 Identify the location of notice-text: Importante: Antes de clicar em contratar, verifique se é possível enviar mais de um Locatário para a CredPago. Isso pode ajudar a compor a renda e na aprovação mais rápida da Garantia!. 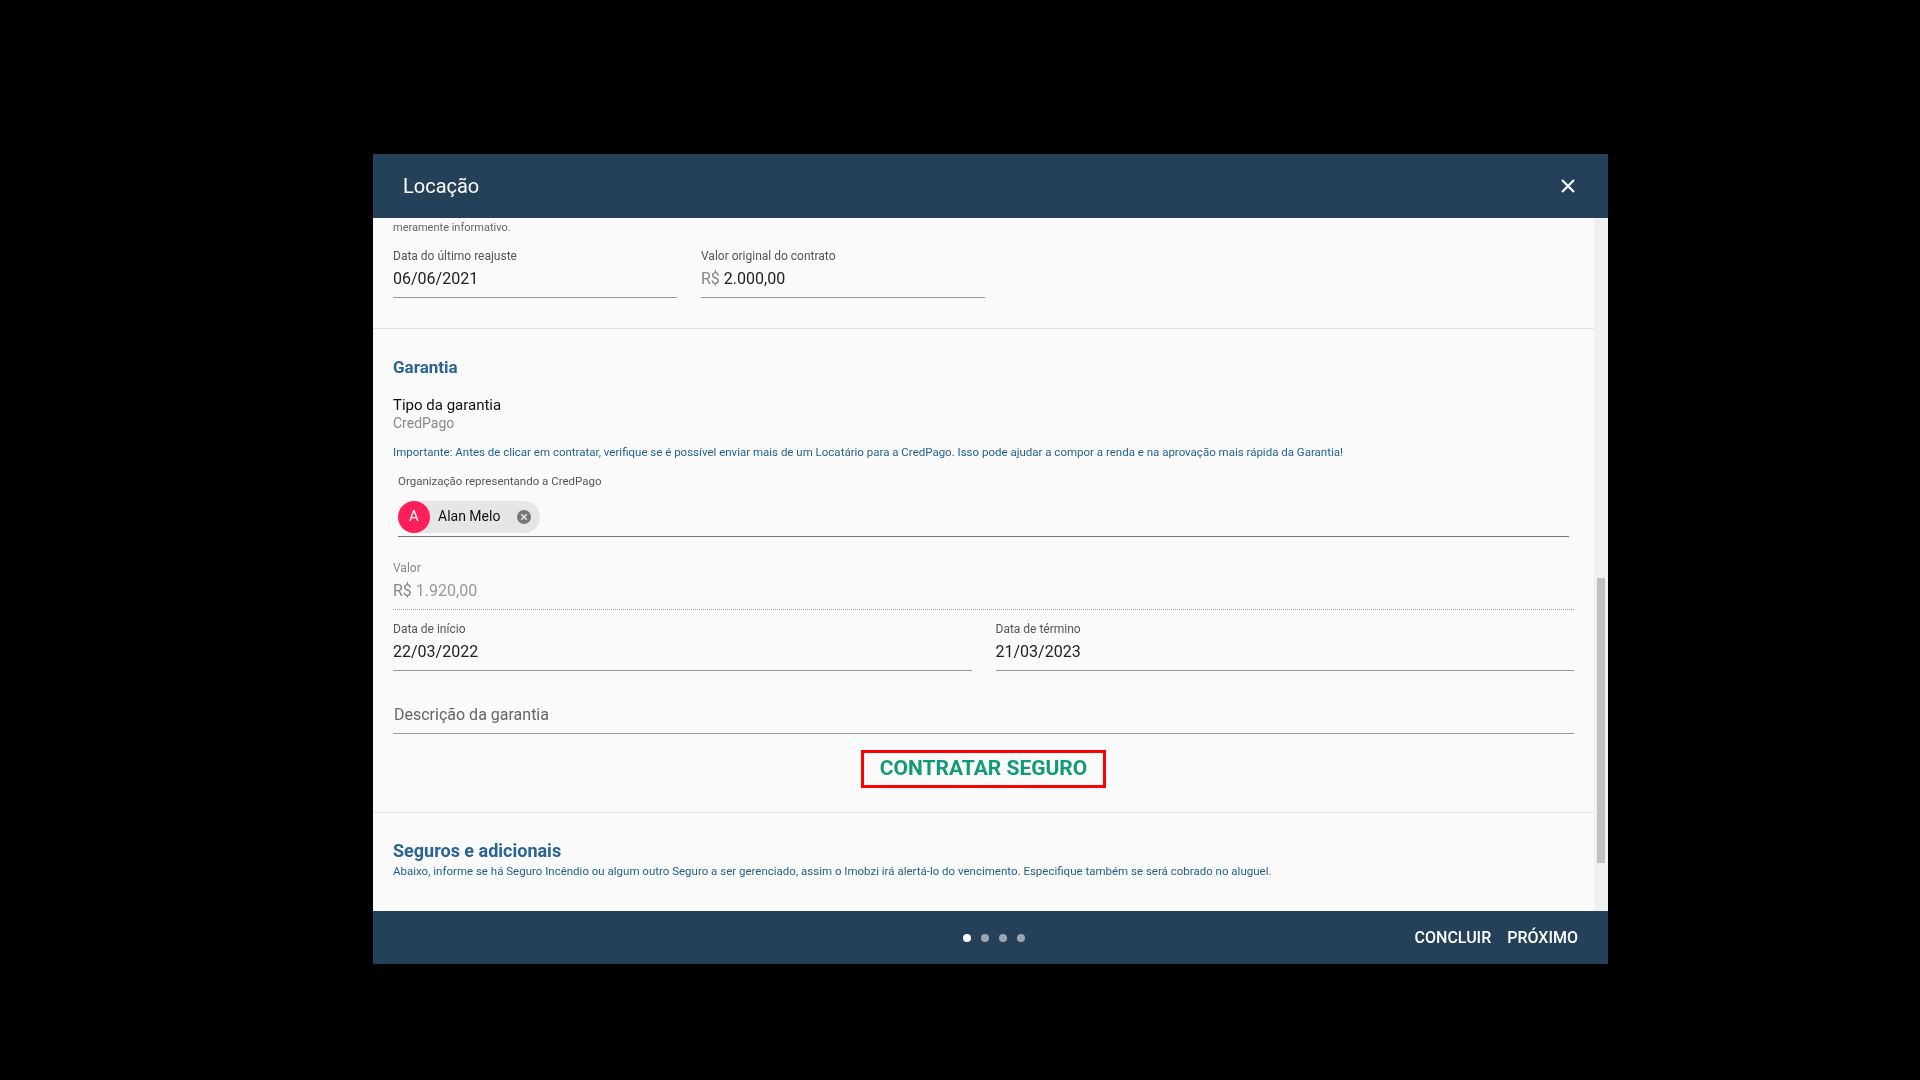
(868, 452).